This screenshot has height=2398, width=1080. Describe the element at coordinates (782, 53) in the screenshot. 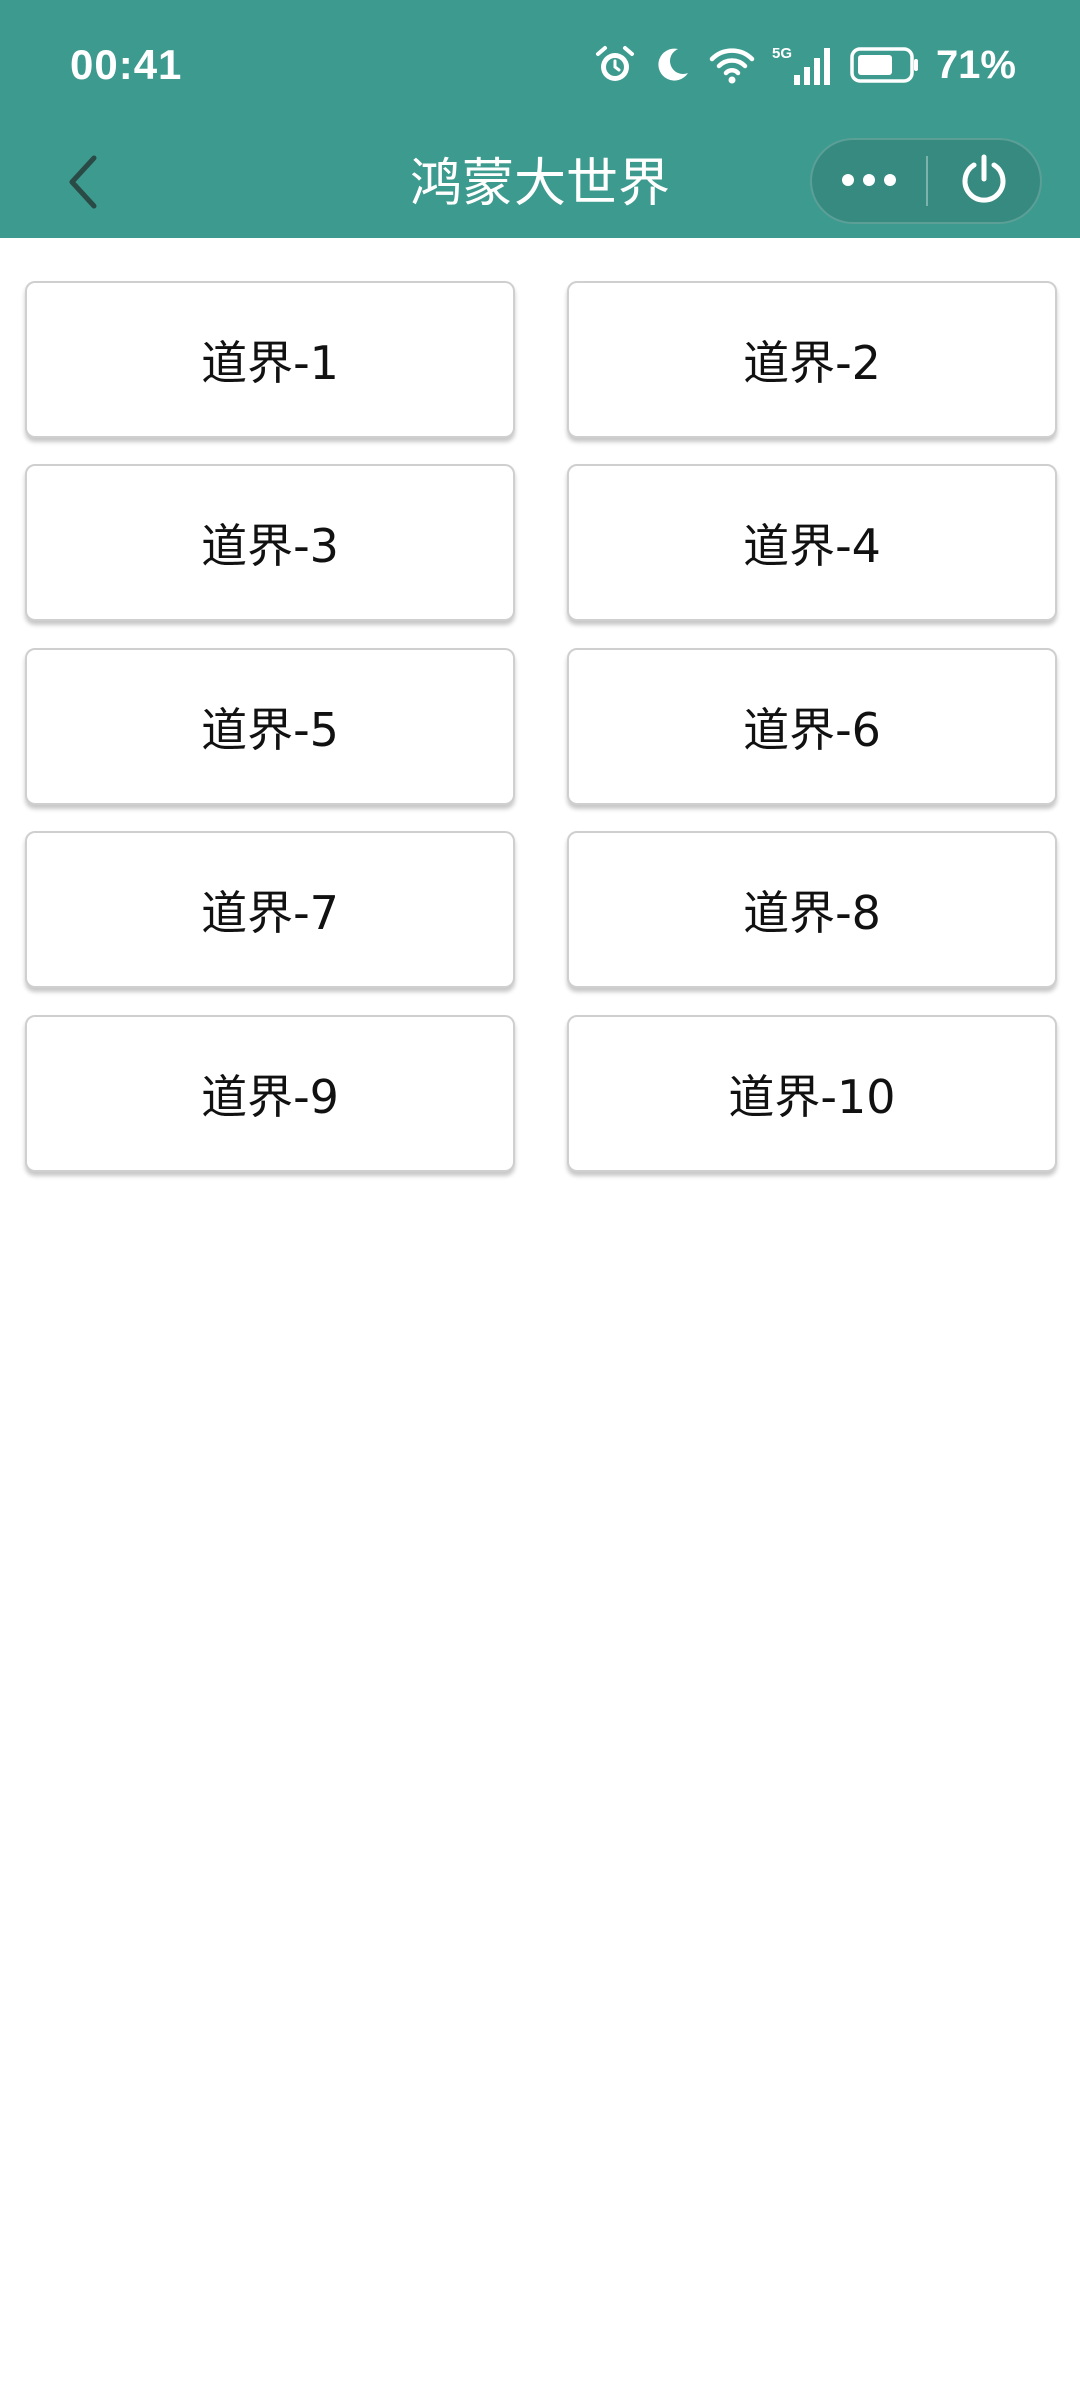

I see `network-type-label: 5G` at that location.